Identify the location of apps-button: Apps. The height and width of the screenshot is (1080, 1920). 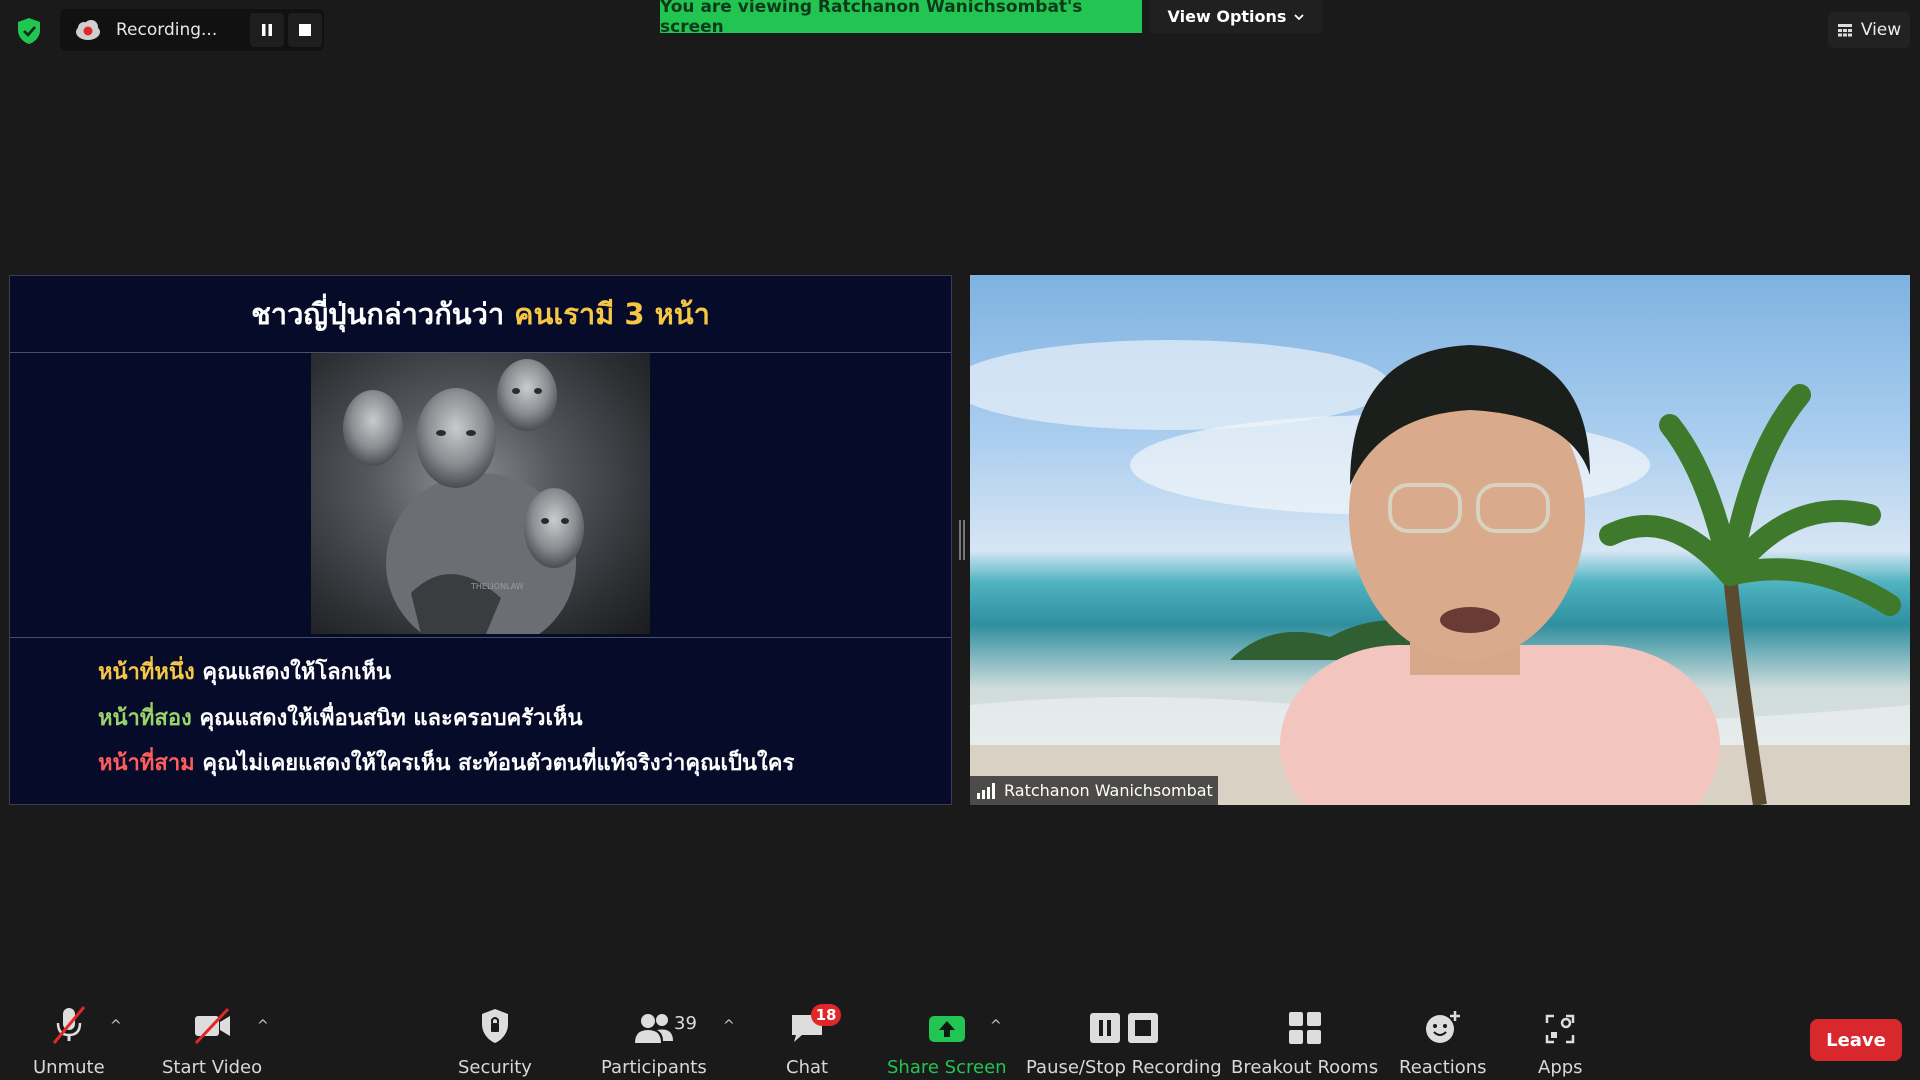
(1560, 1041).